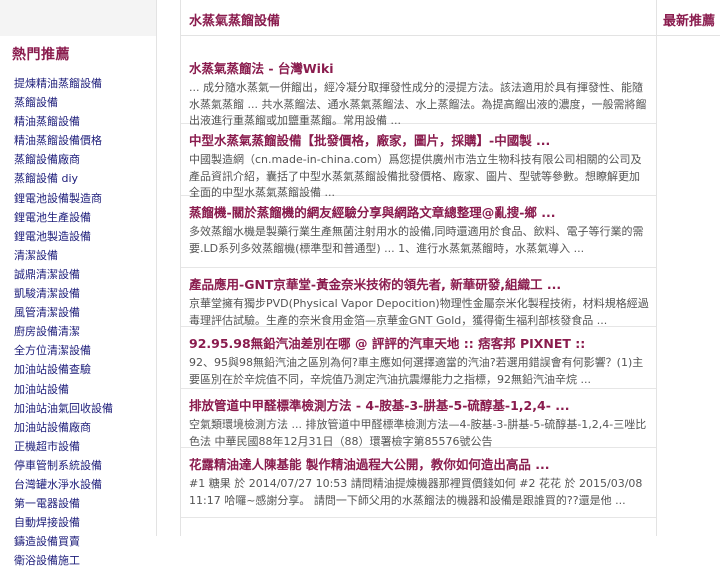  I want to click on sidebar-link: 衛浴設備施工, so click(63, 560).